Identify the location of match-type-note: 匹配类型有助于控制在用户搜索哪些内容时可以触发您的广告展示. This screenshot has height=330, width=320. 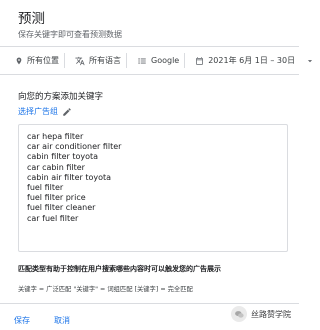
(119, 269).